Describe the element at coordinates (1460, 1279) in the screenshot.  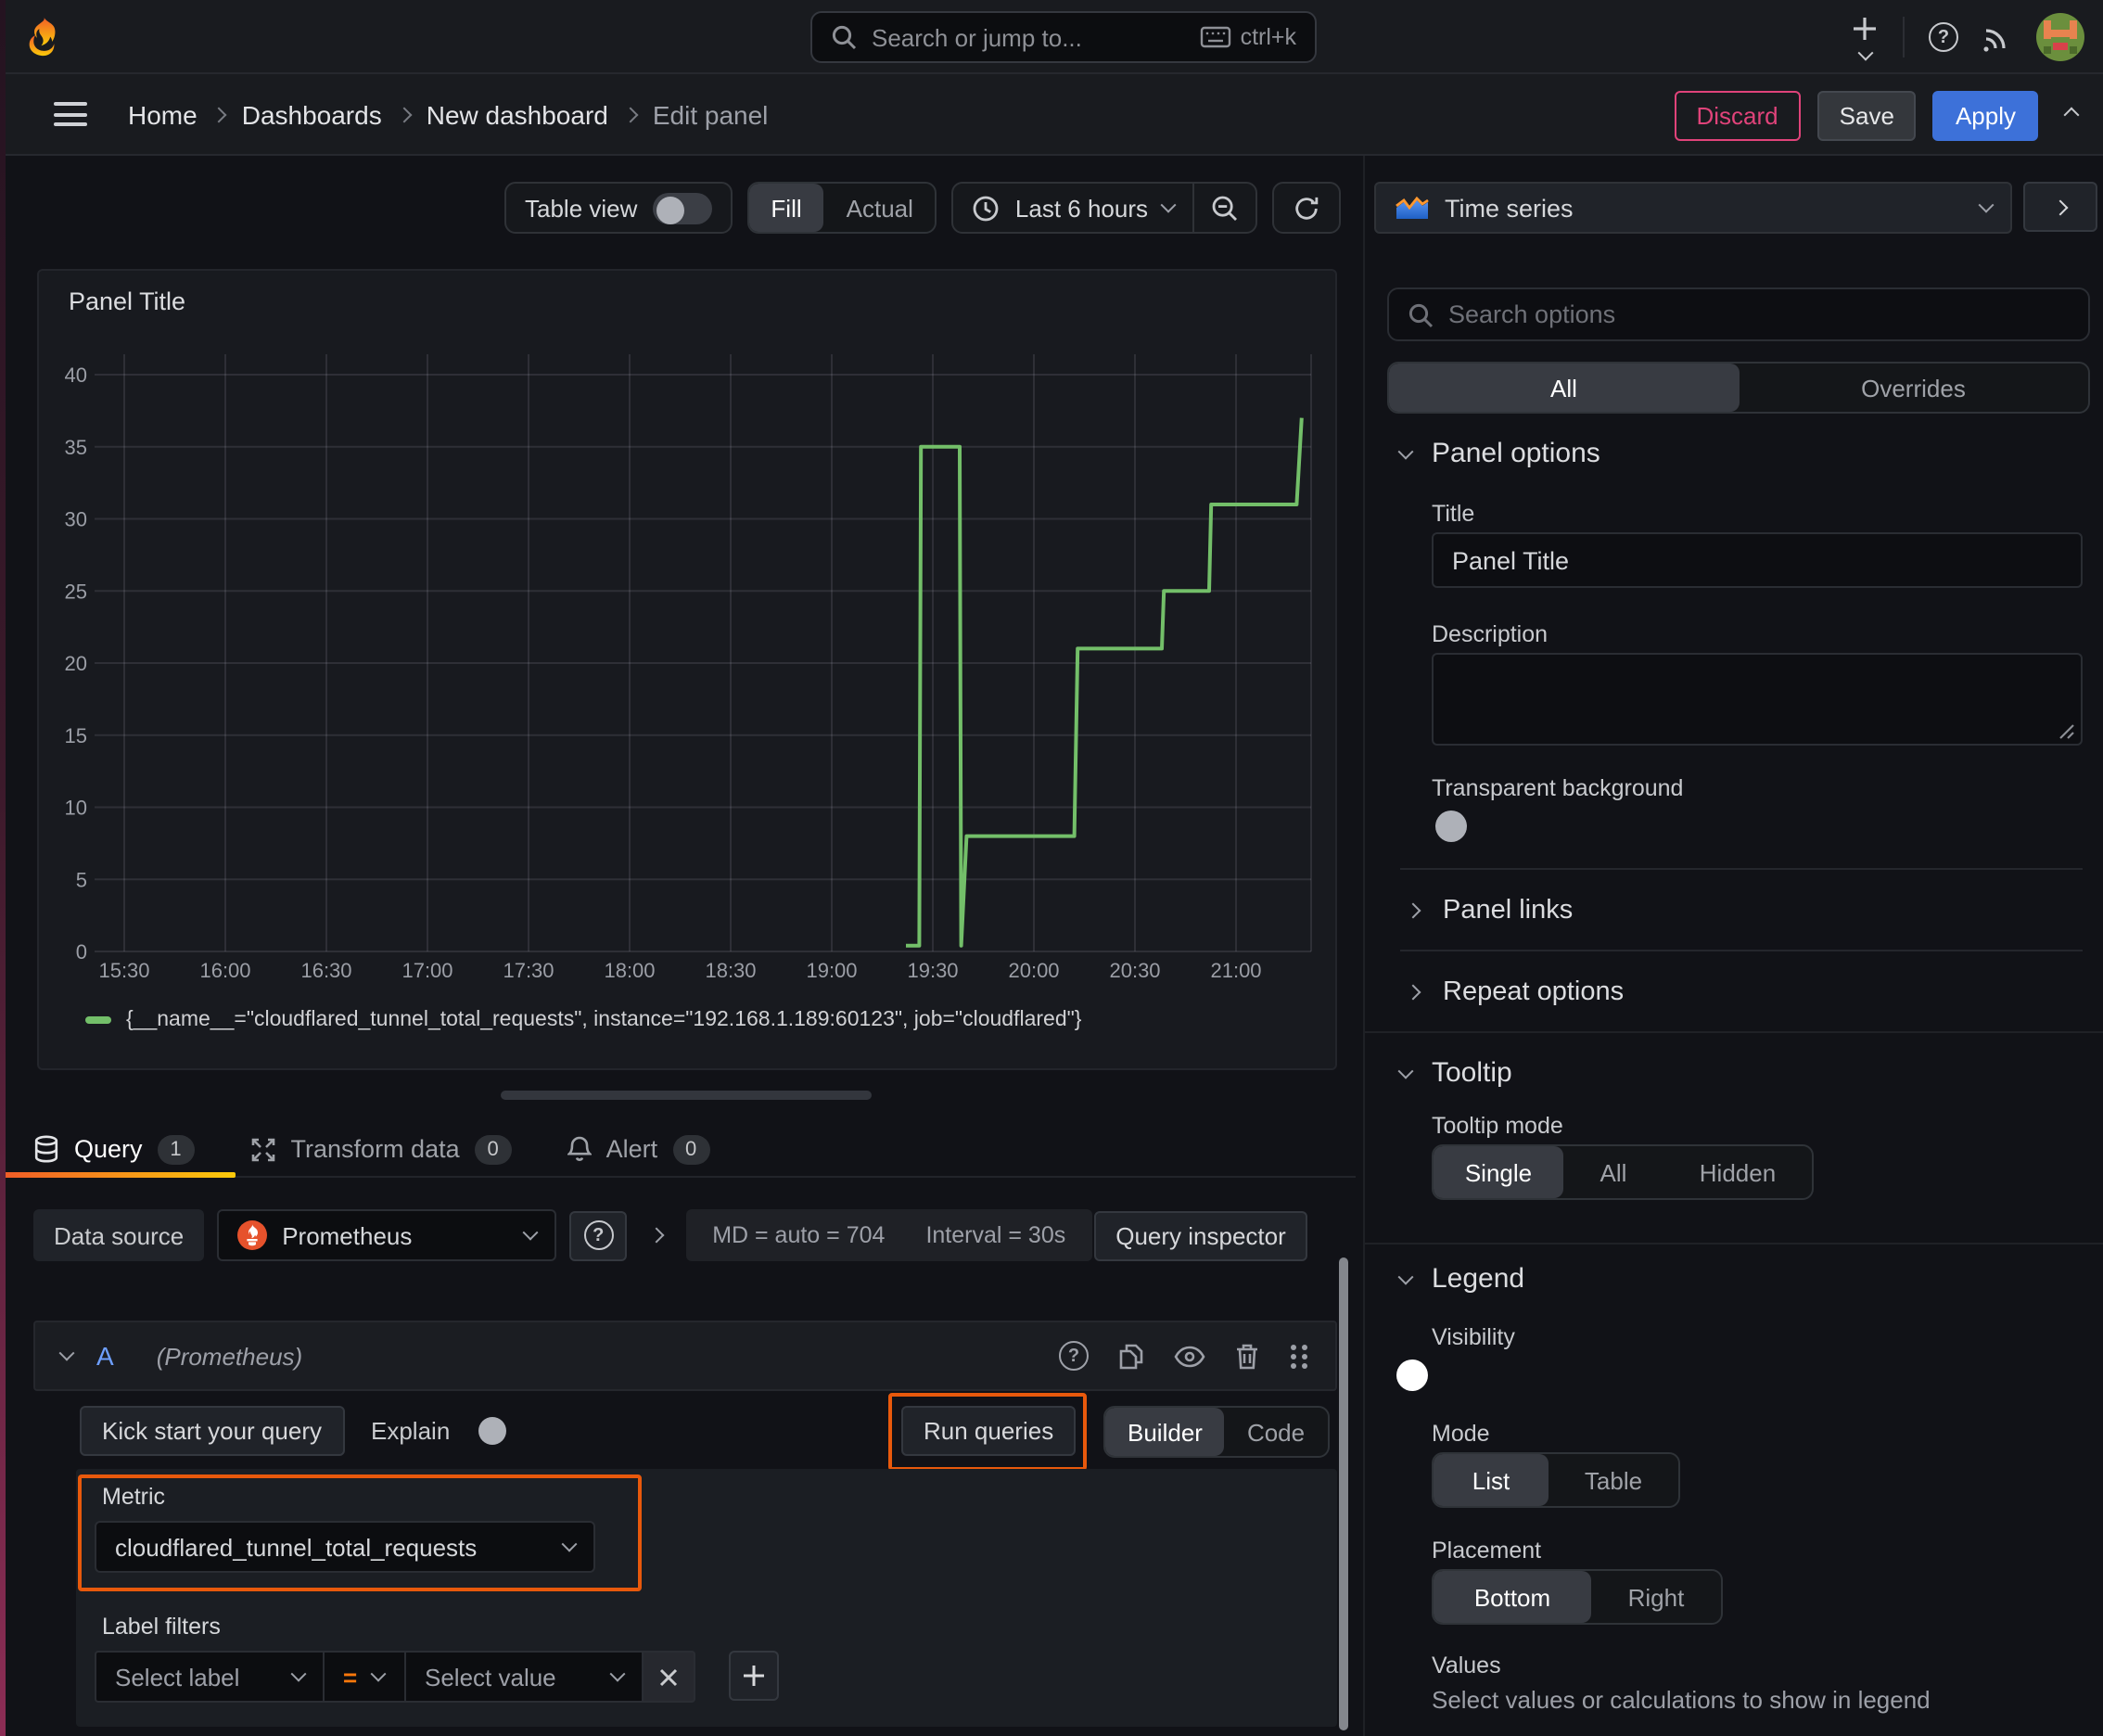
I see `legend-heading: Legend` at that location.